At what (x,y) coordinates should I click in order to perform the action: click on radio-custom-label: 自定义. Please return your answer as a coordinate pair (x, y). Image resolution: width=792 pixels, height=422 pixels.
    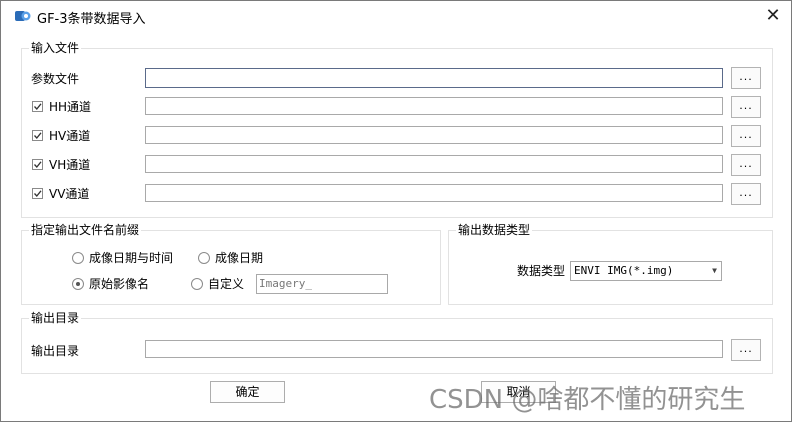
    Looking at the image, I should click on (226, 284).